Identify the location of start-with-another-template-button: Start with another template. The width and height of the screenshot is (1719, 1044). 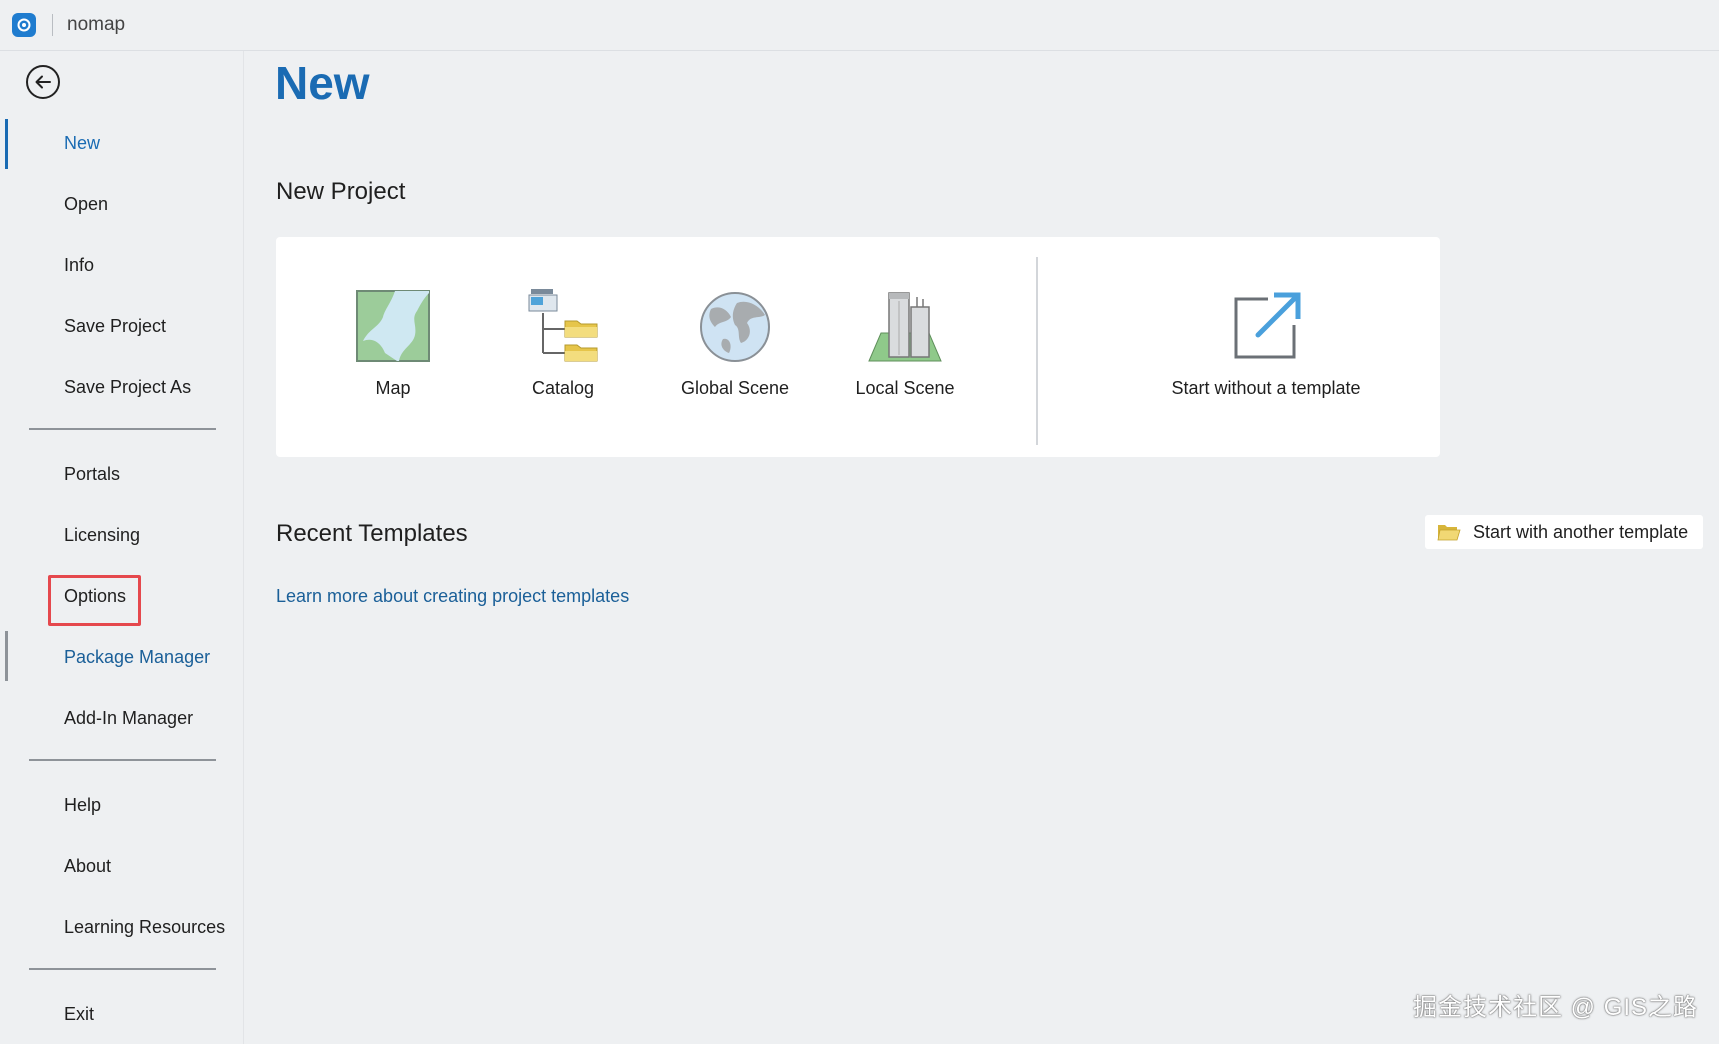
(1564, 532).